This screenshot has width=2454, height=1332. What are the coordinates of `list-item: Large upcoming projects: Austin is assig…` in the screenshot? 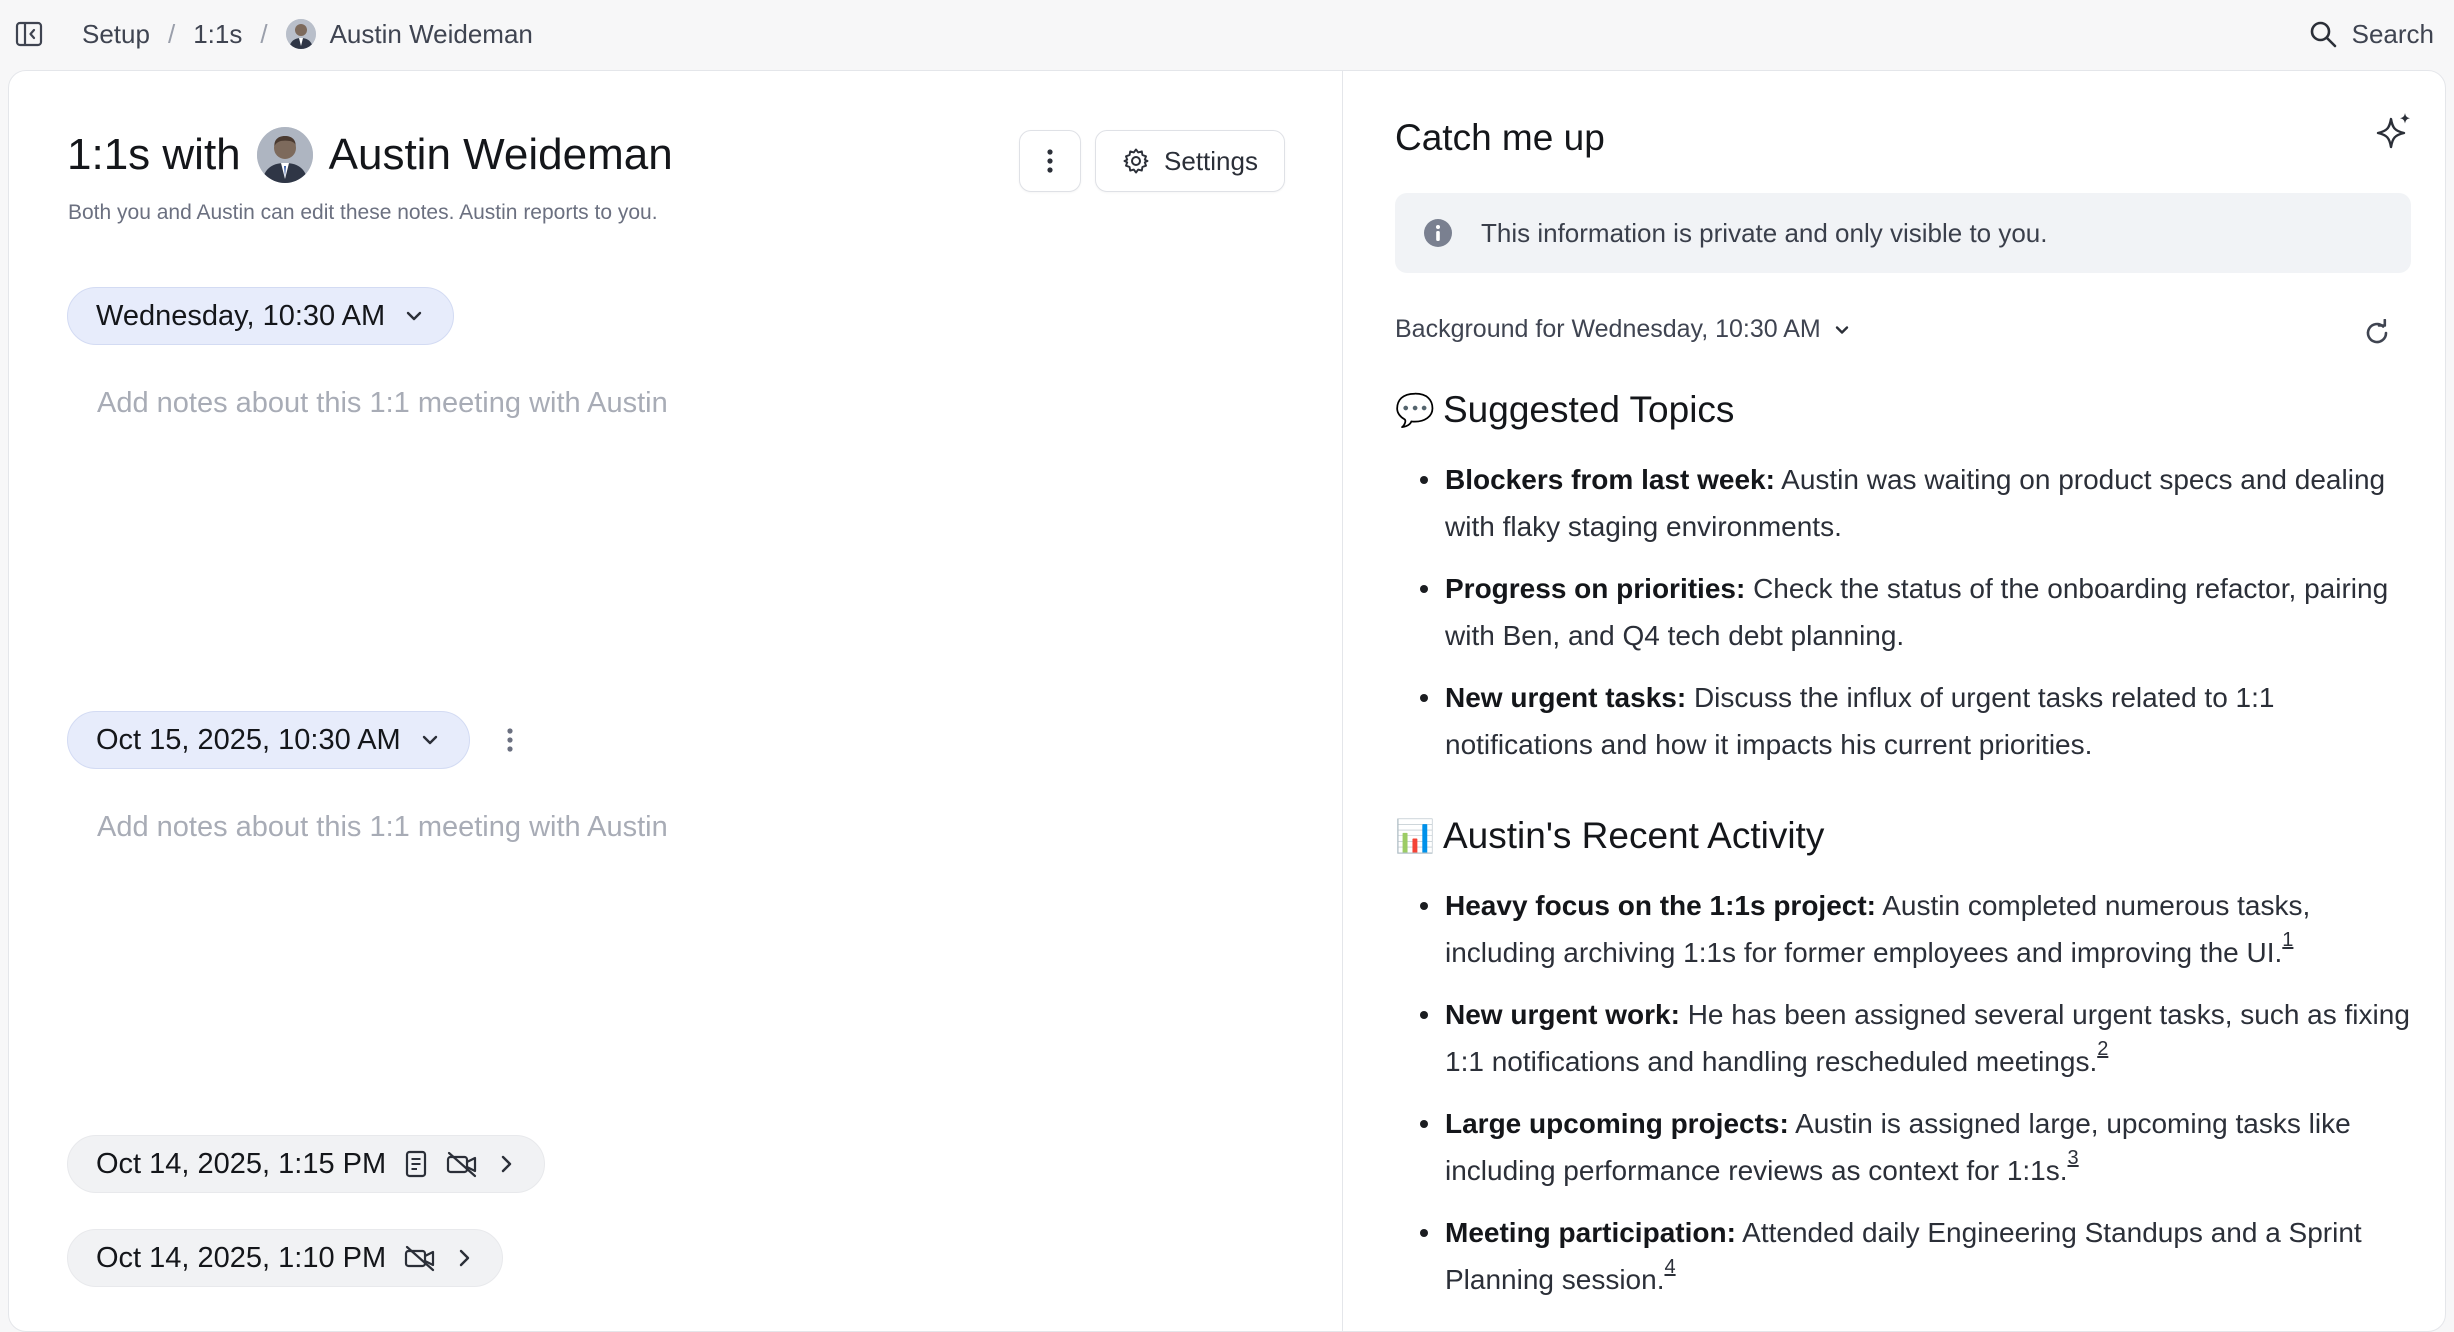 It's located at (1917, 1147).